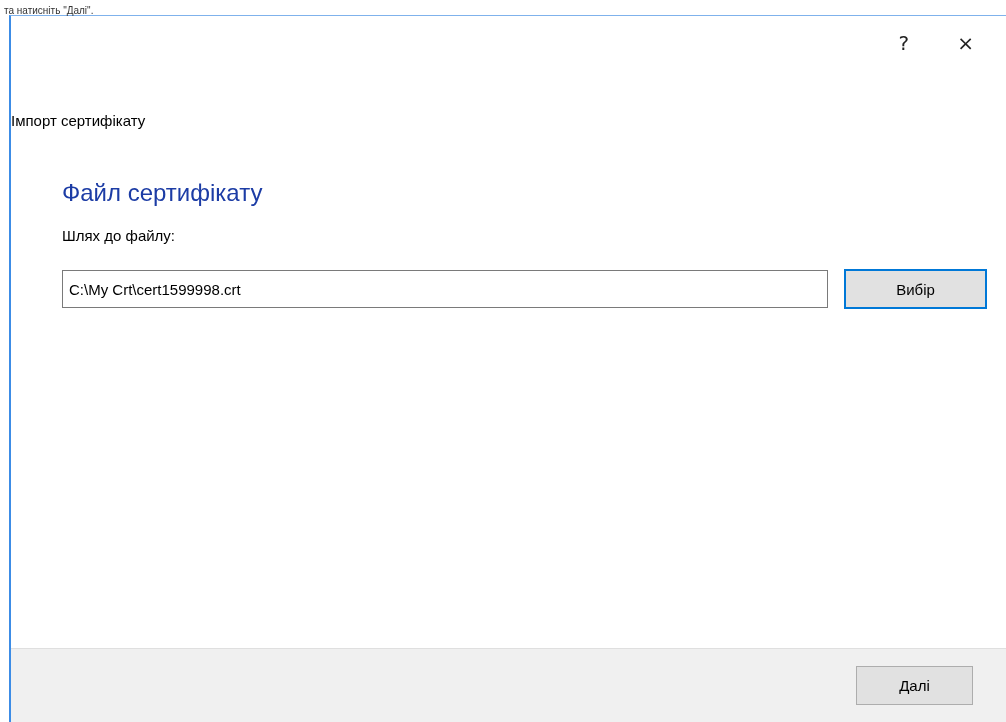  What do you see at coordinates (163, 193) in the screenshot?
I see `section-heading: Файл сертифікату` at bounding box center [163, 193].